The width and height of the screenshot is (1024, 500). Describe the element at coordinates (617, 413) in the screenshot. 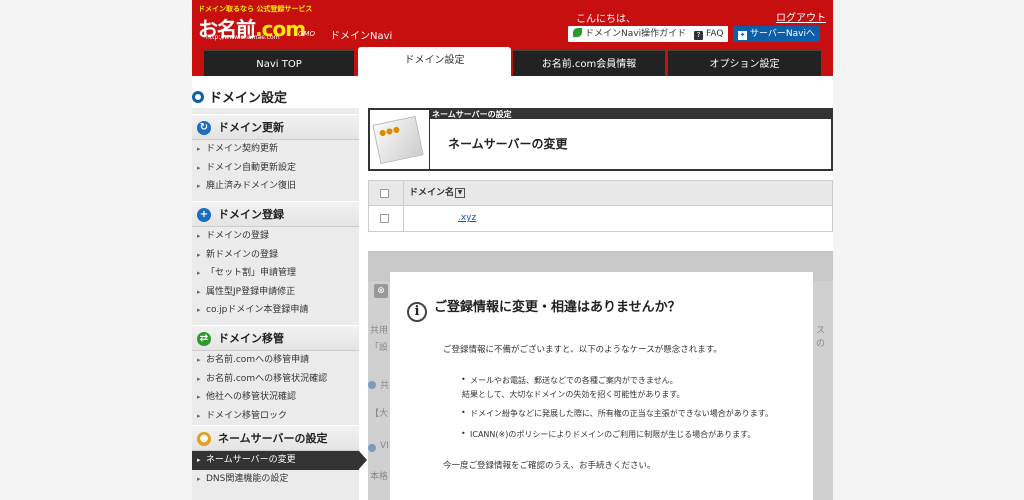

I see `dialog-bullet-2: ドメイン紛争などに発展した際に、所有権の正当な主張ができない場合があります。` at that location.